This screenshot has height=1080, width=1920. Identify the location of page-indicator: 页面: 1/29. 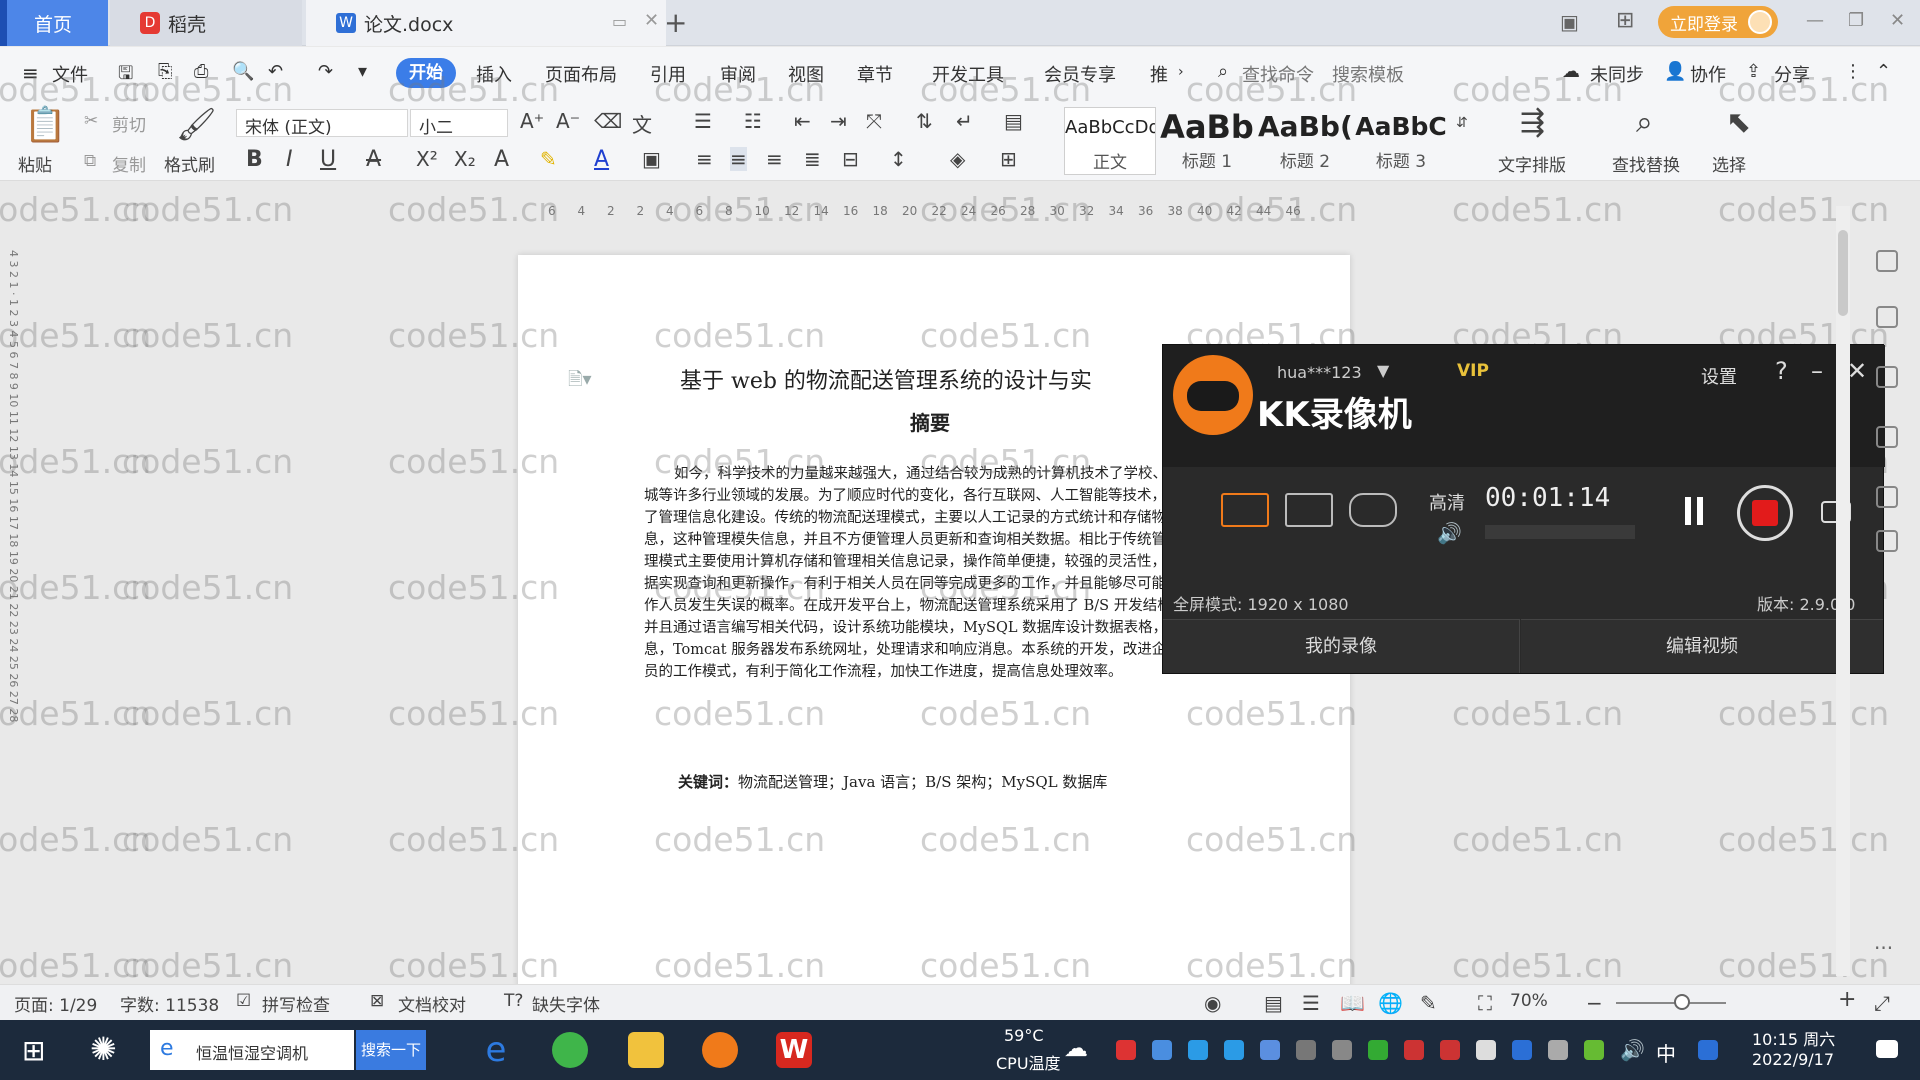
(55, 1003).